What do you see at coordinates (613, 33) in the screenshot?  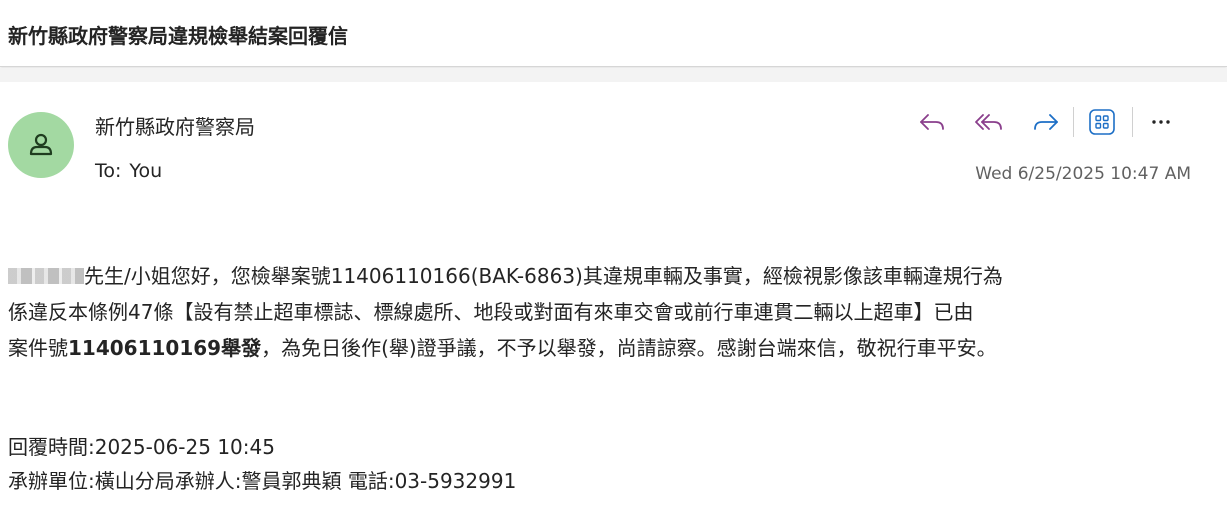 I see `subject-bar: 新竹縣政府警察局違規檢舉結案回覆信` at bounding box center [613, 33].